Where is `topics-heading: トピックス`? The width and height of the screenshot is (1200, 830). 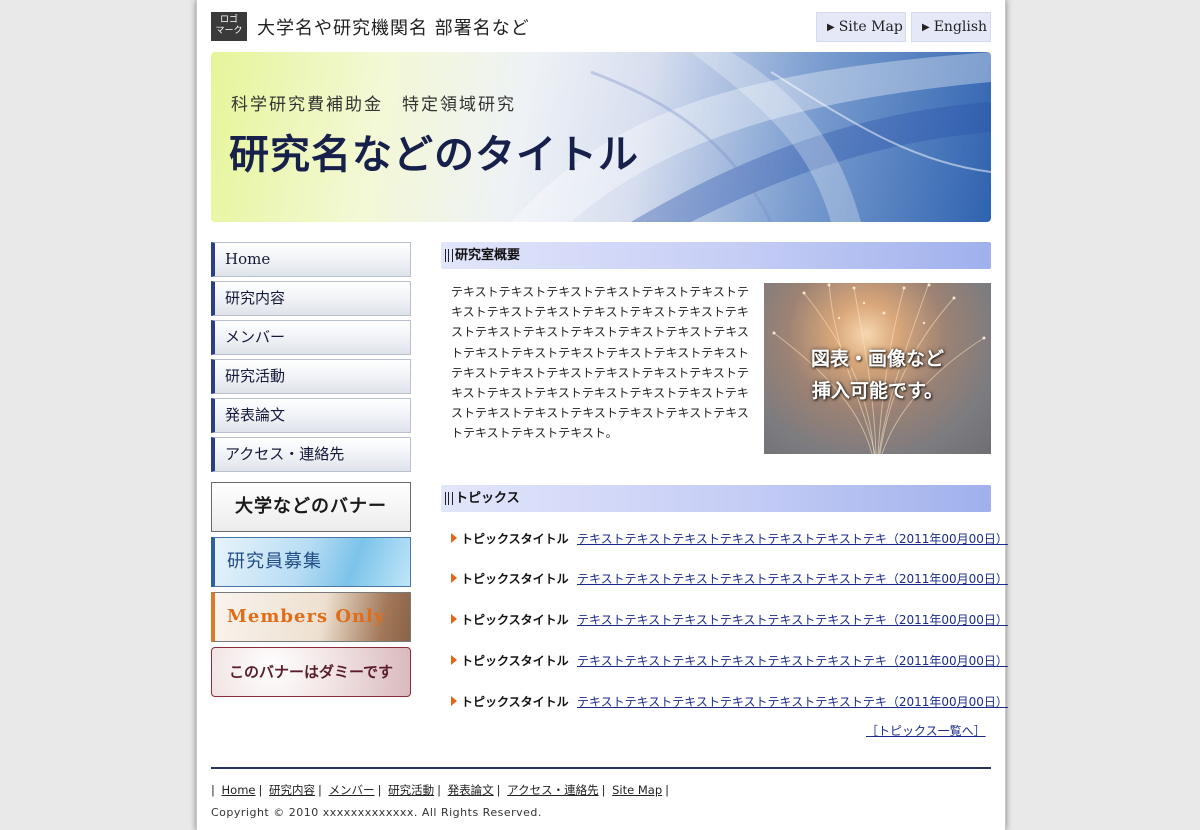
topics-heading: トピックス is located at coordinates (716, 498).